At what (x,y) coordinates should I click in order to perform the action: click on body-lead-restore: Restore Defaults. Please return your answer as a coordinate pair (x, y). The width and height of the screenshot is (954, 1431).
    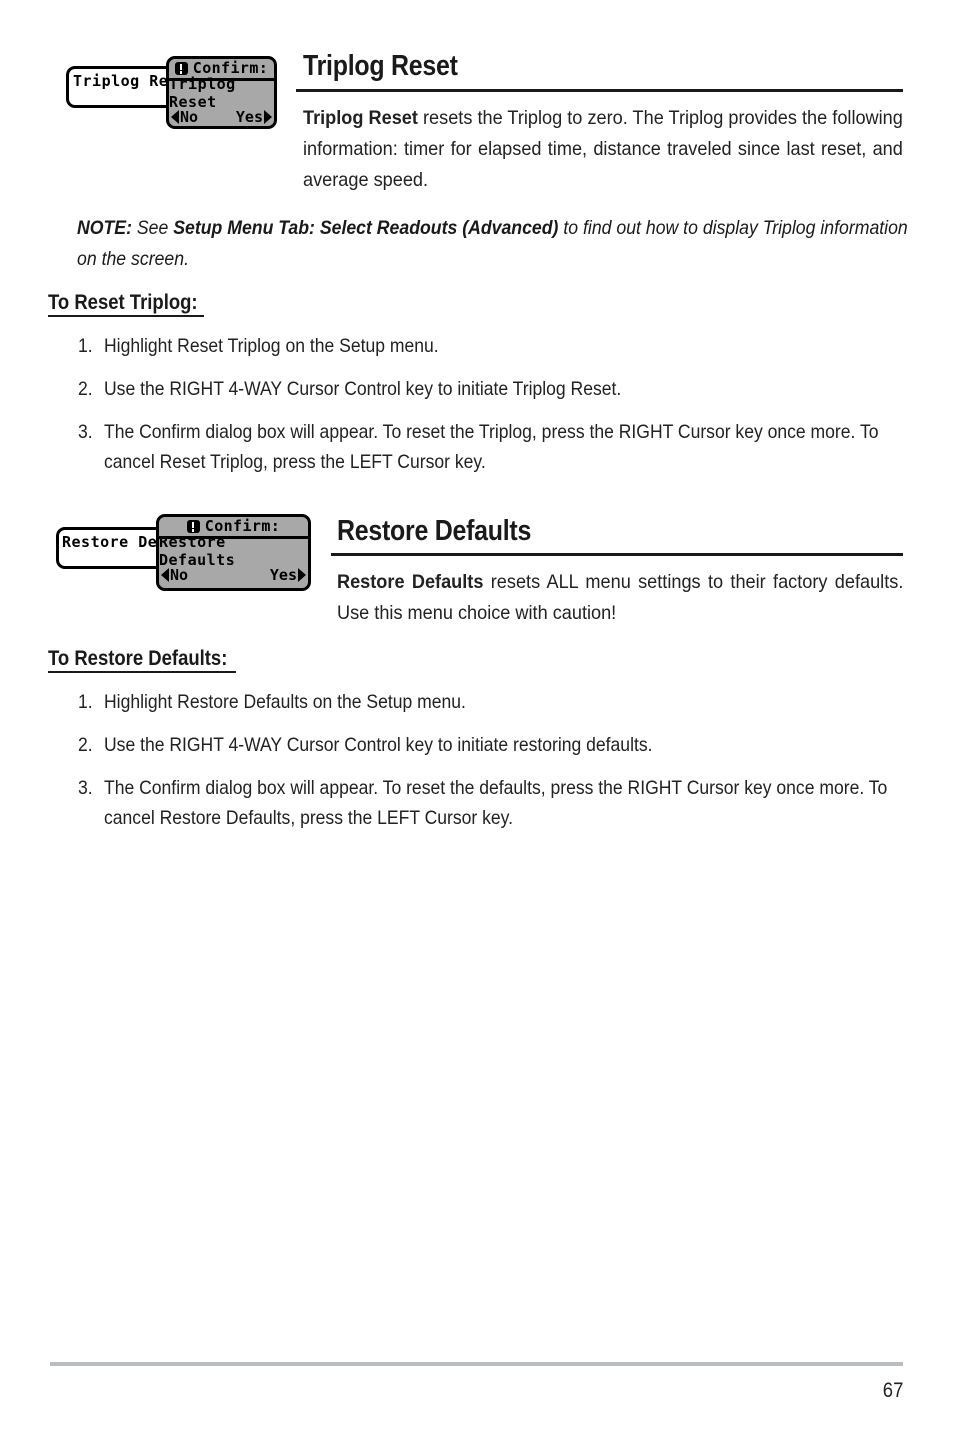
    Looking at the image, I should click on (410, 582).